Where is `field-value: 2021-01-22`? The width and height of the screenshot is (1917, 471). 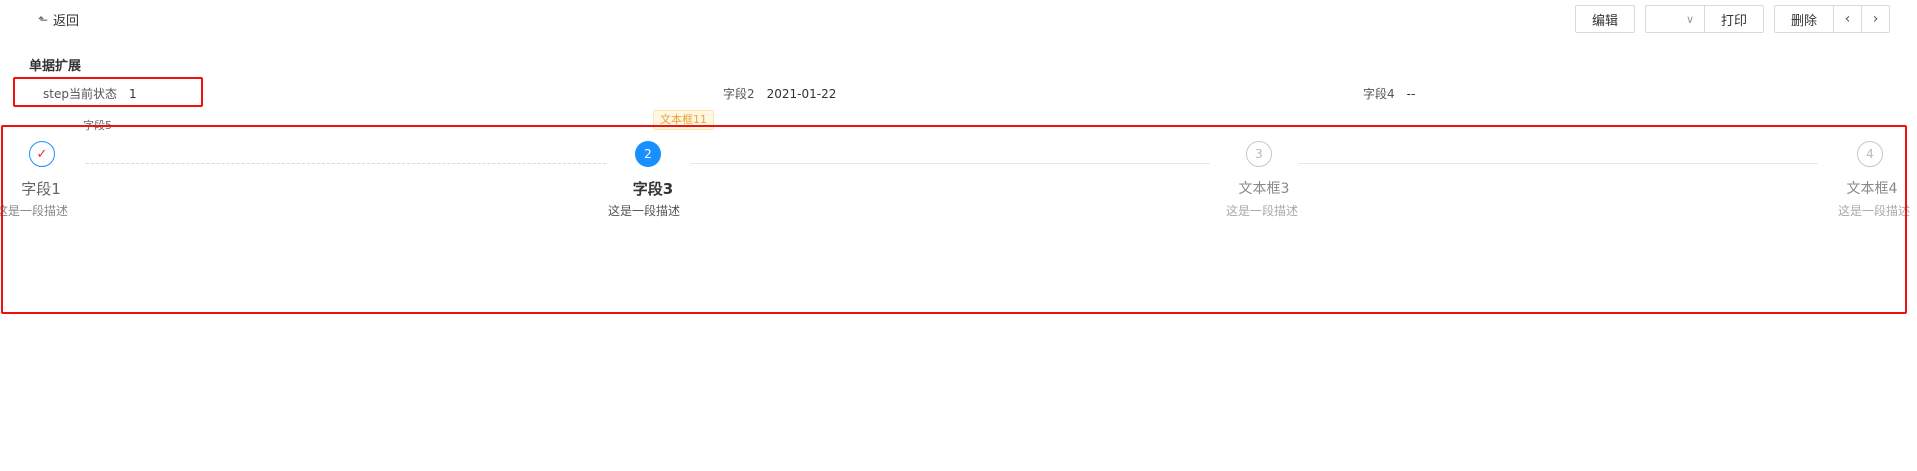 field-value: 2021-01-22 is located at coordinates (801, 94).